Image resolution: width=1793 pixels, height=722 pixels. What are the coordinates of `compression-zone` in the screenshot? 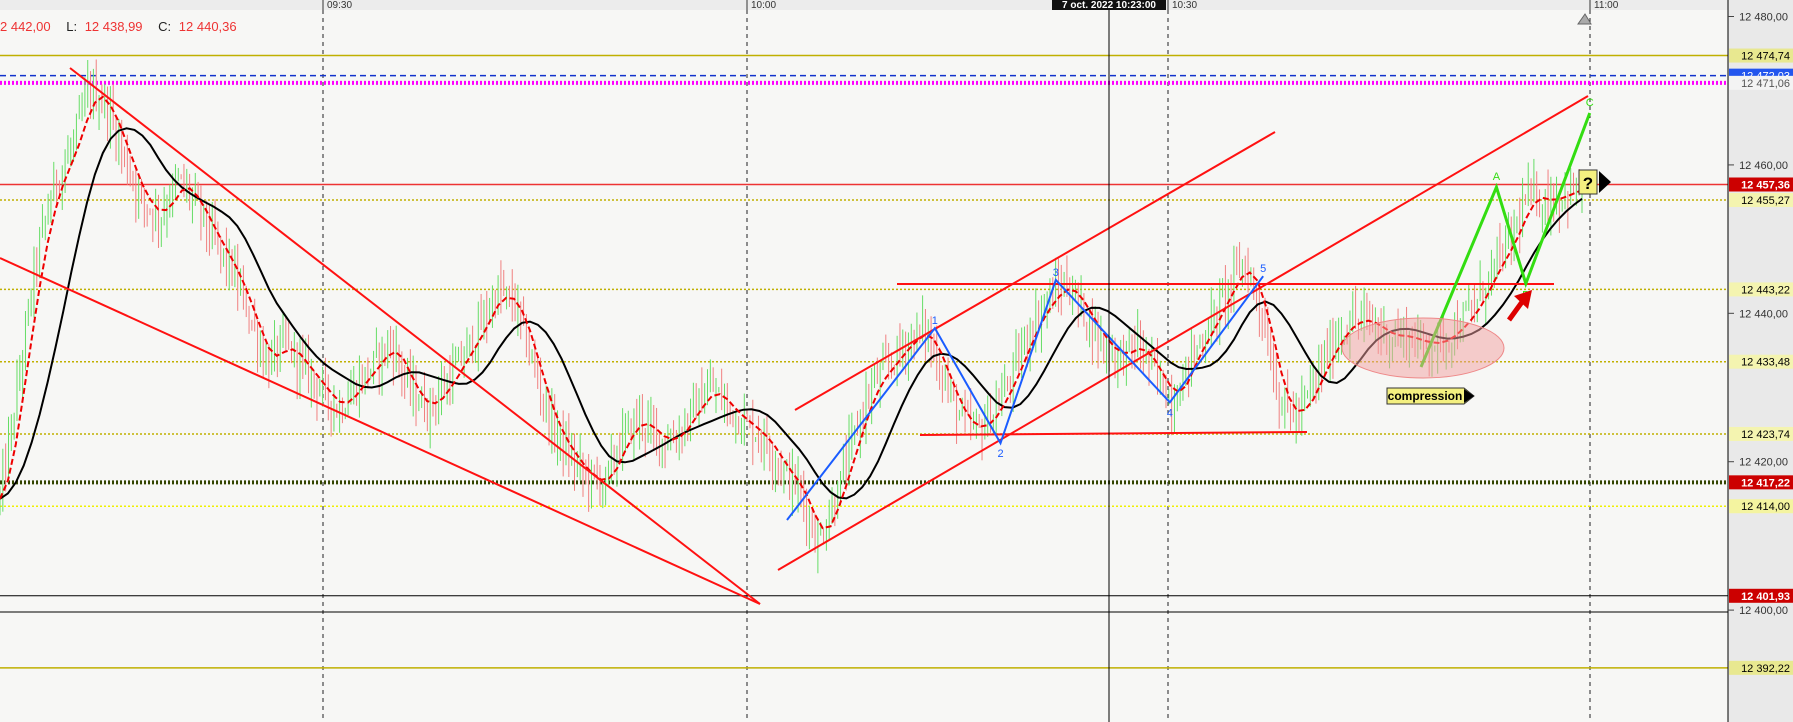 It's located at (1423, 348).